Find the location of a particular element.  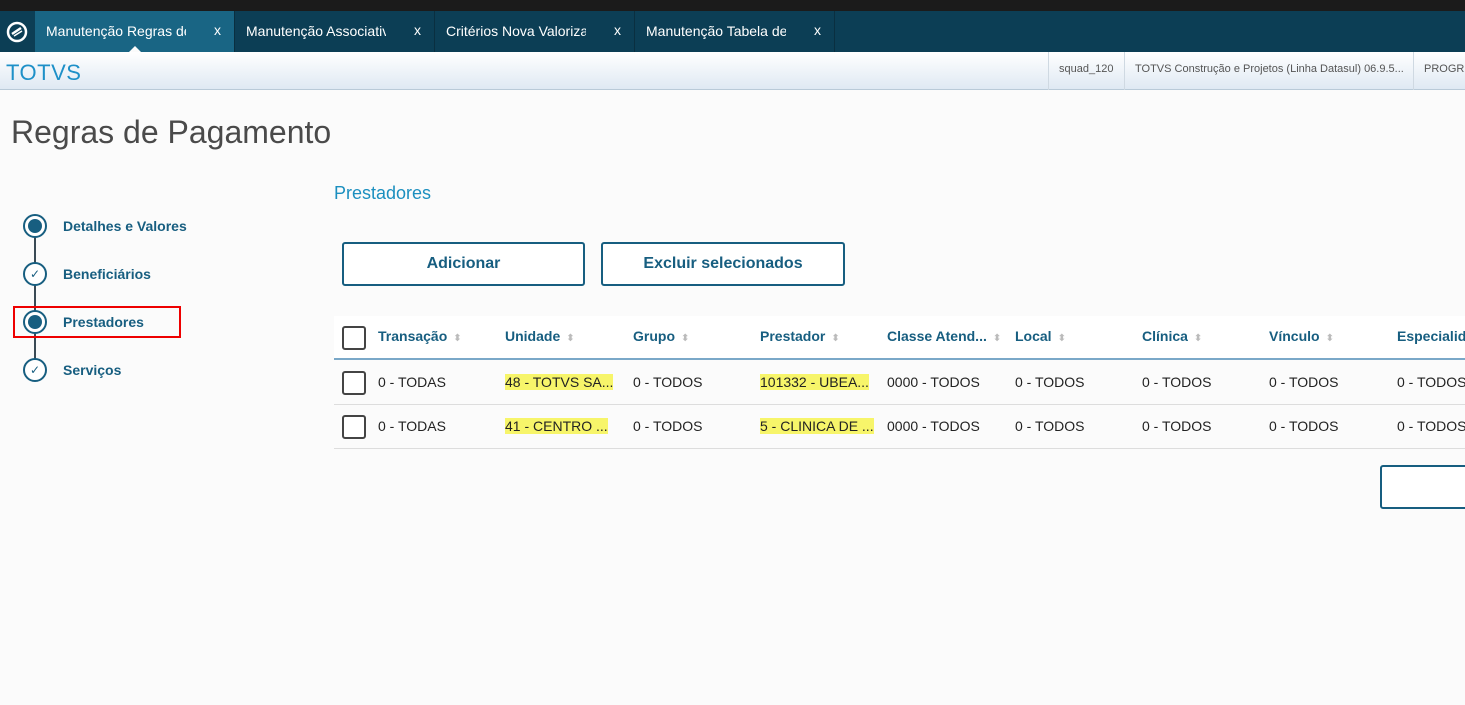

column-header-prestador: Prestador ⬍ is located at coordinates (800, 336).